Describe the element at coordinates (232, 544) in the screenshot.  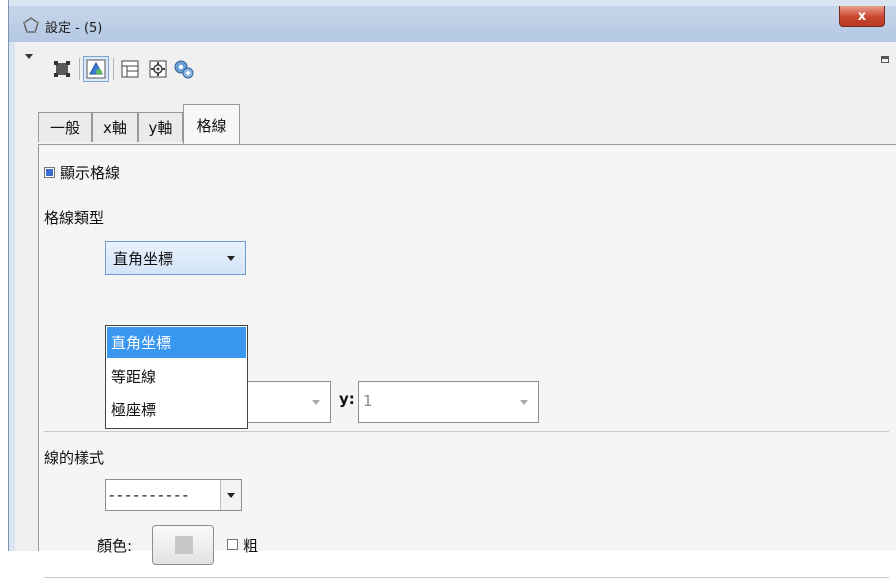
I see `bold-checkbox` at that location.